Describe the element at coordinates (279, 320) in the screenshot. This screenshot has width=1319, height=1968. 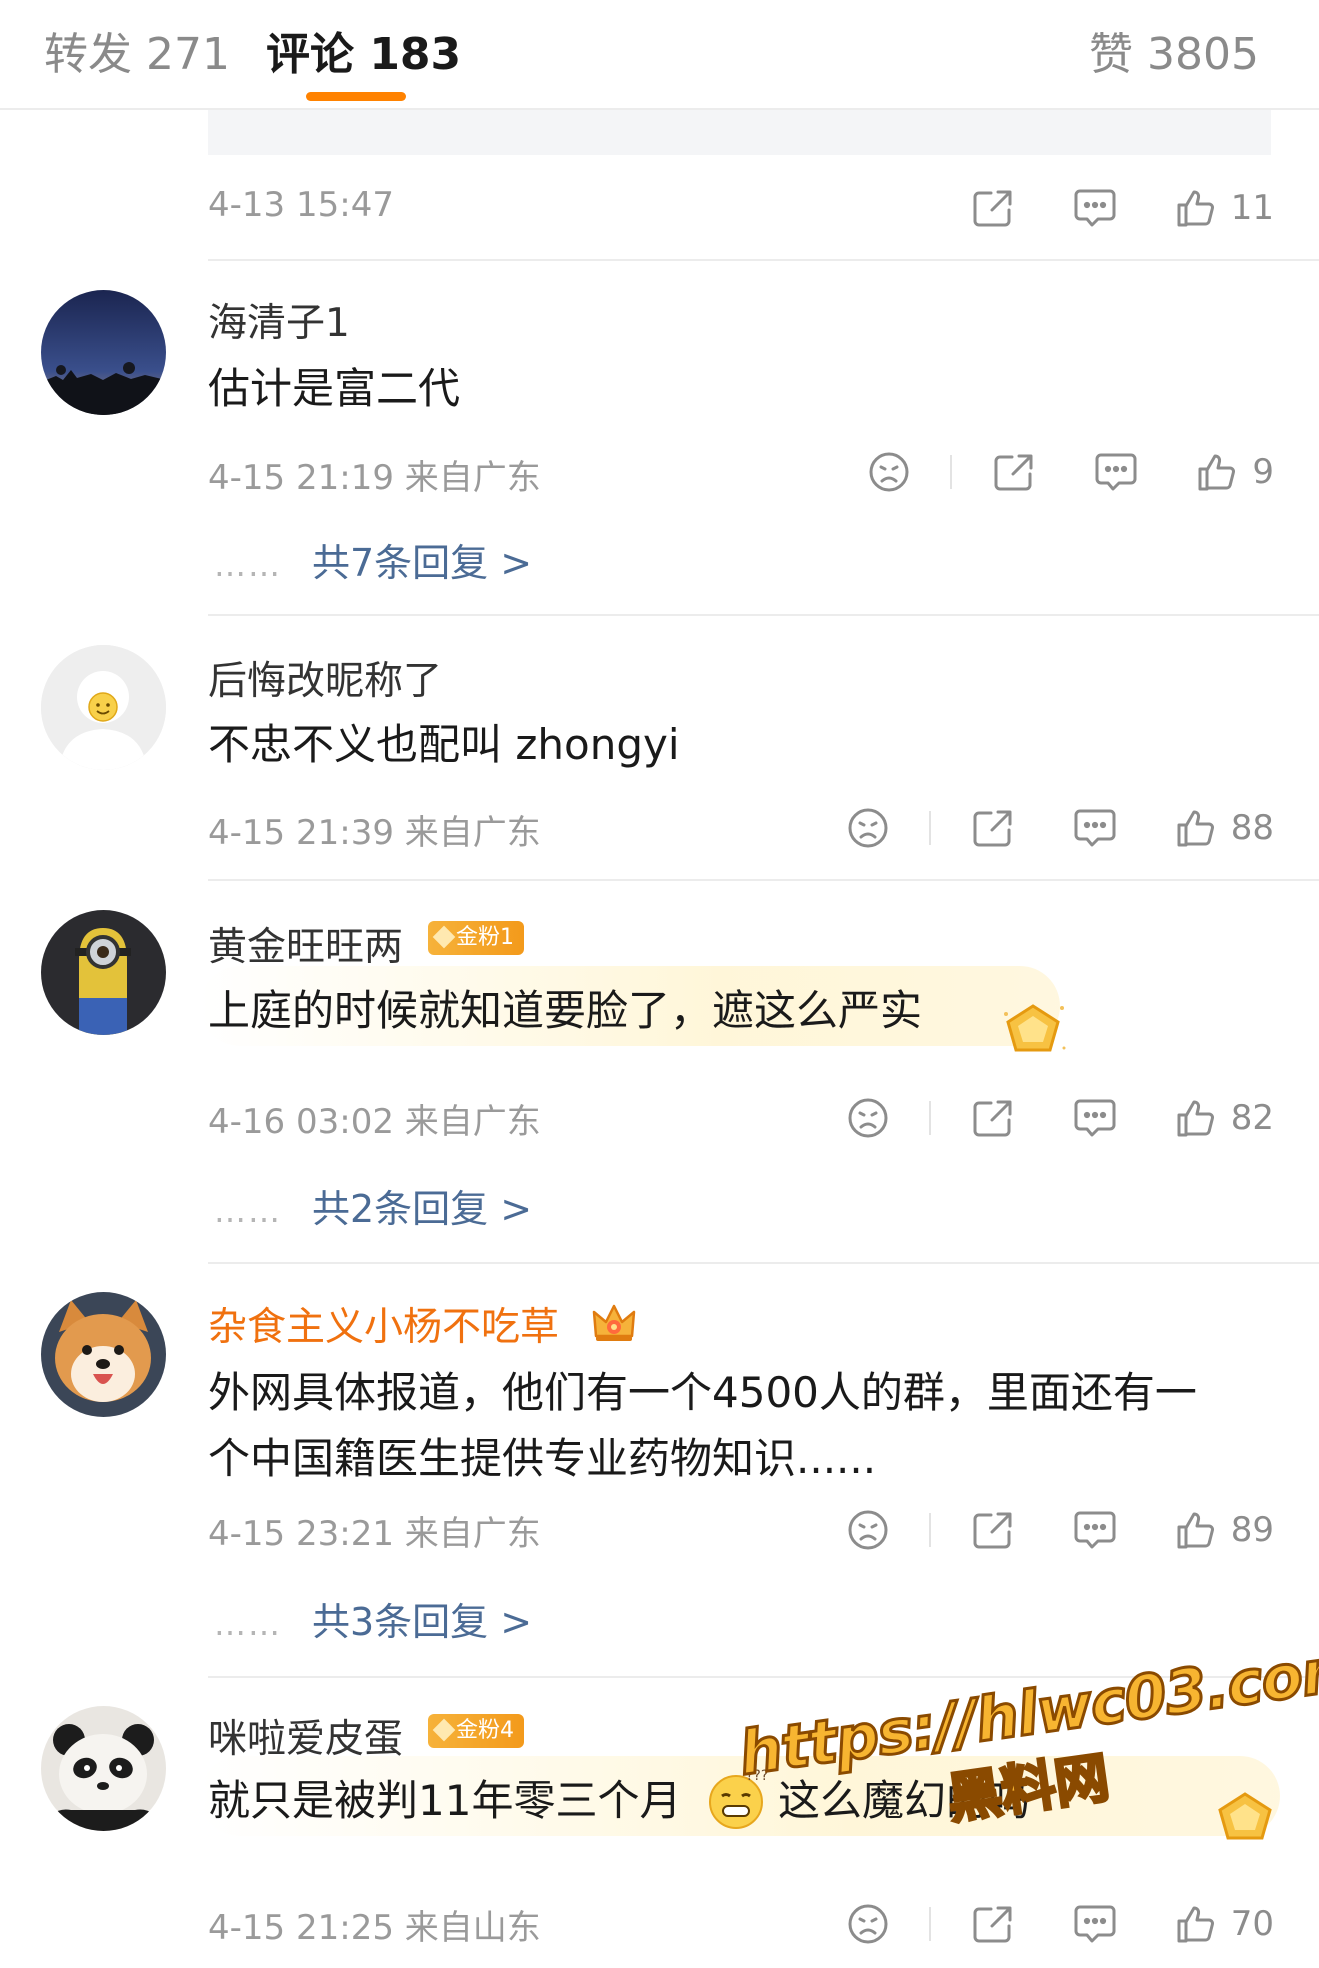
I see `username: 海清子1` at that location.